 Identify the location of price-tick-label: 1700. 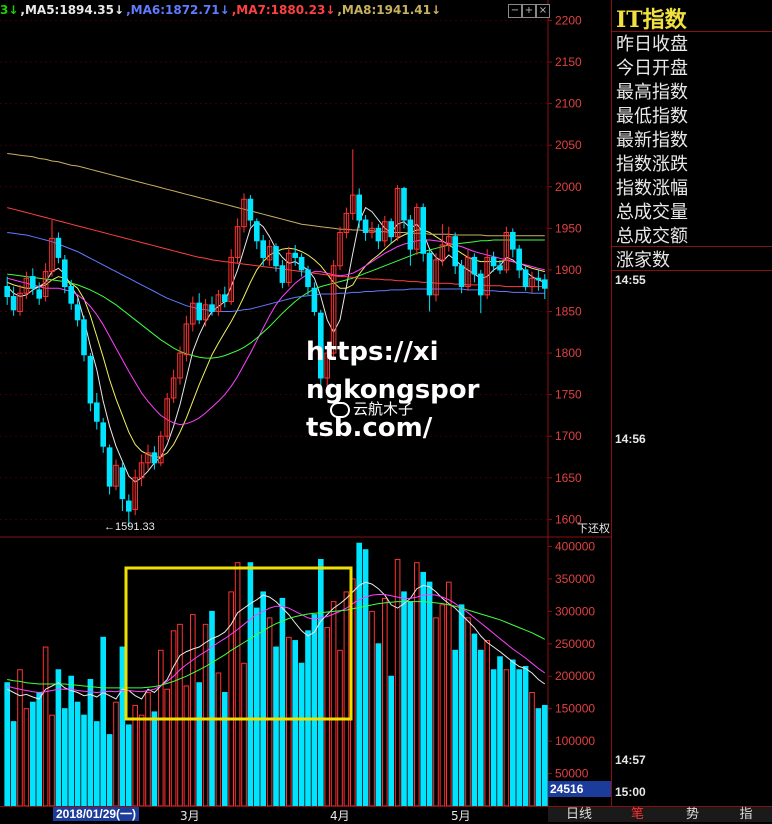
(568, 436).